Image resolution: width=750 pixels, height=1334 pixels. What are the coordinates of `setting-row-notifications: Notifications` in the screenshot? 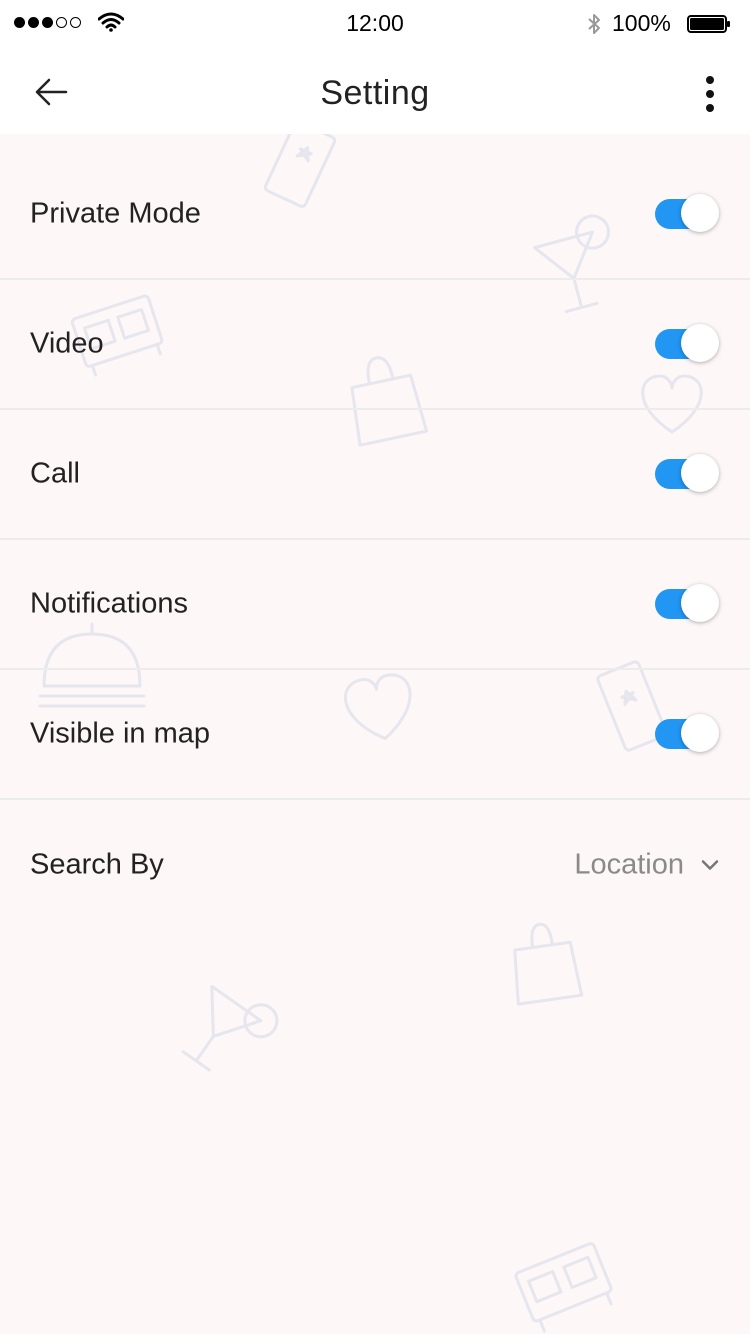 It's located at (375, 605).